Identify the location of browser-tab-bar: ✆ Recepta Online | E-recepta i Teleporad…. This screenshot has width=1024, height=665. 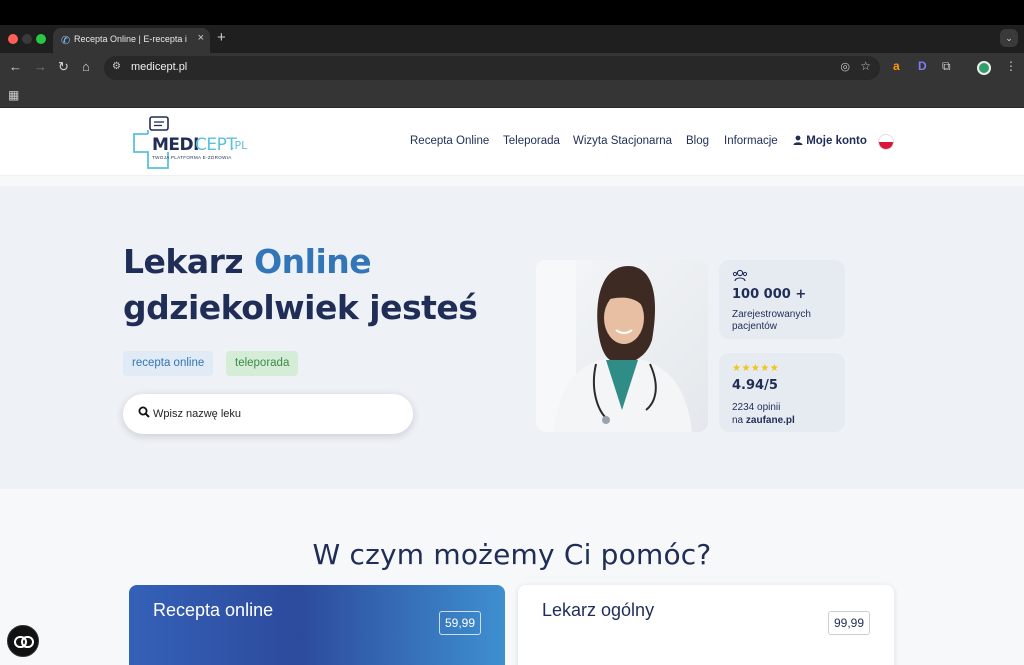
(512, 39).